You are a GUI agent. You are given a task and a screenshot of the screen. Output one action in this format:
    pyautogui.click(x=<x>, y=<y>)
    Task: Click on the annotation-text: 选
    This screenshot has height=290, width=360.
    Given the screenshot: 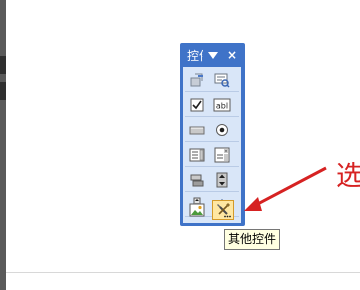 What is the action you would take?
    pyautogui.click(x=348, y=176)
    